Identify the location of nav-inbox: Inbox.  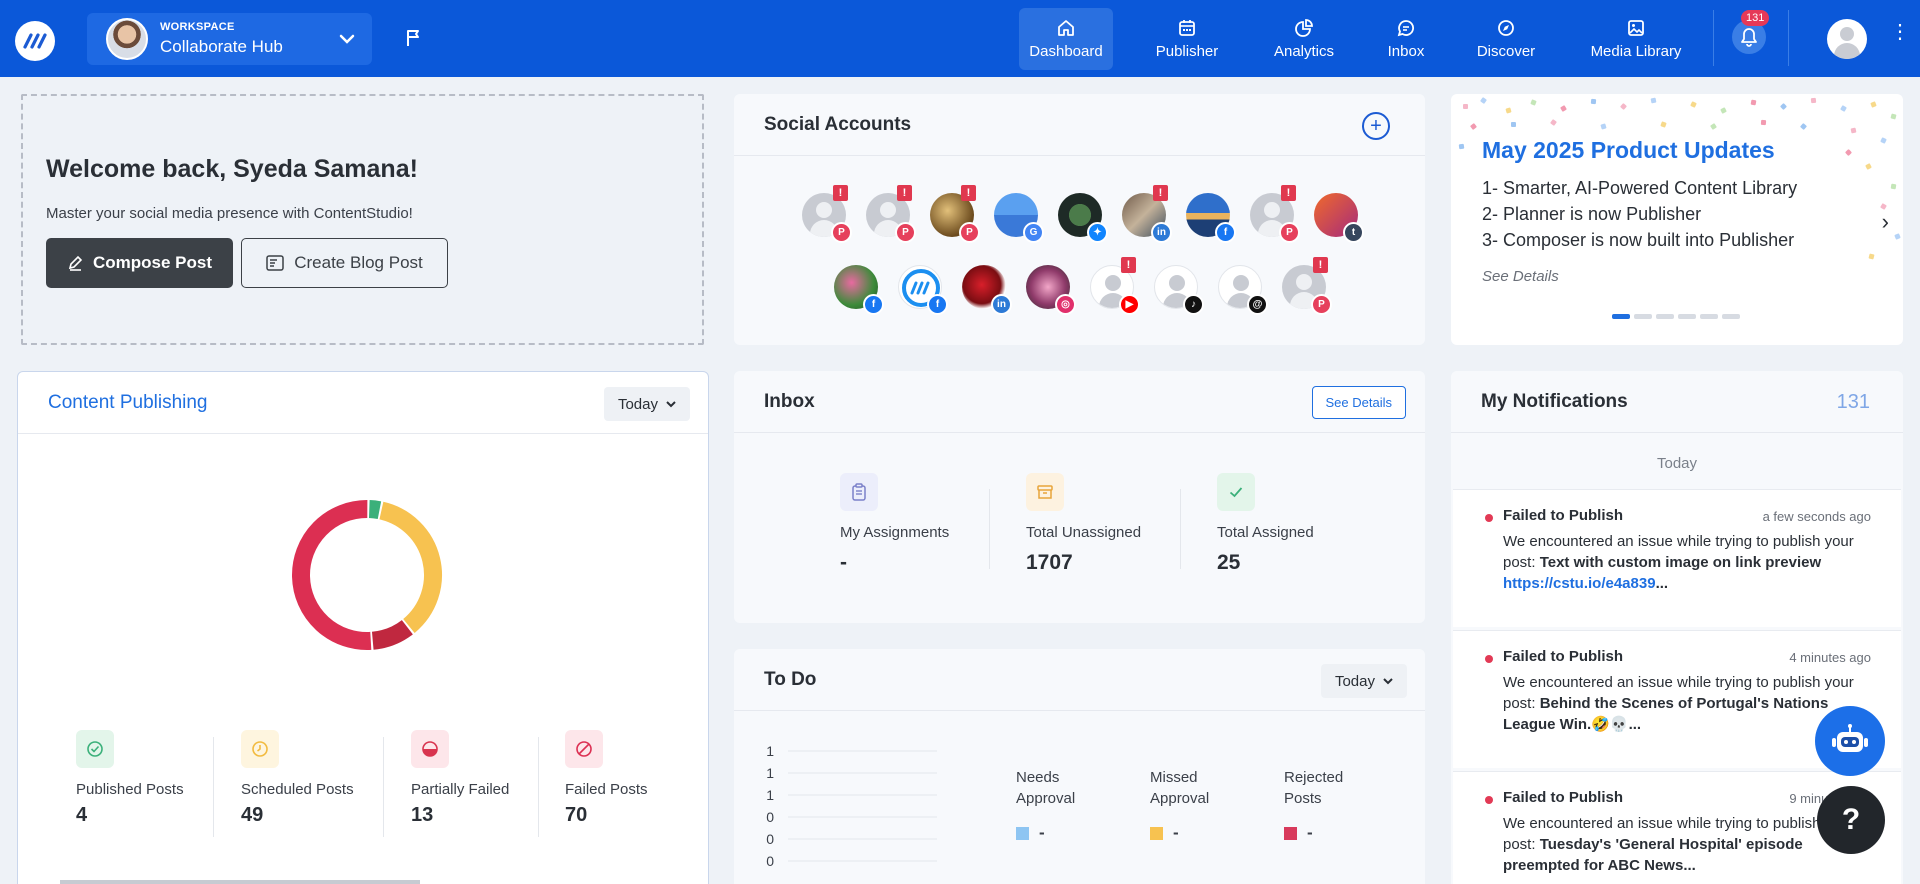
(1406, 39).